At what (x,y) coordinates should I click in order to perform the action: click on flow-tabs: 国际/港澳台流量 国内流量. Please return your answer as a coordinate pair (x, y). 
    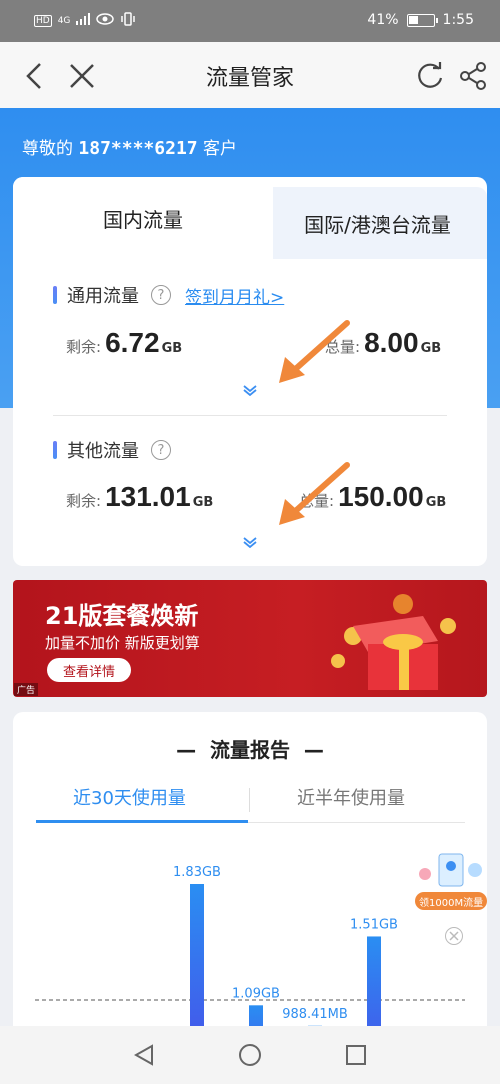
    Looking at the image, I should click on (250, 218).